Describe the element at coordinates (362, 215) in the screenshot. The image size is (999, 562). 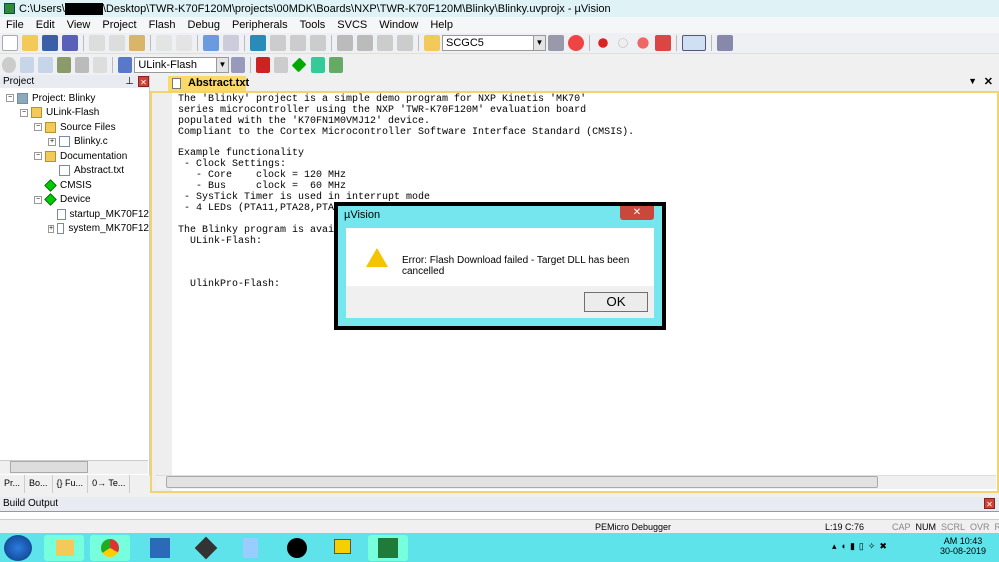
I see `dialog-title: µVision` at that location.